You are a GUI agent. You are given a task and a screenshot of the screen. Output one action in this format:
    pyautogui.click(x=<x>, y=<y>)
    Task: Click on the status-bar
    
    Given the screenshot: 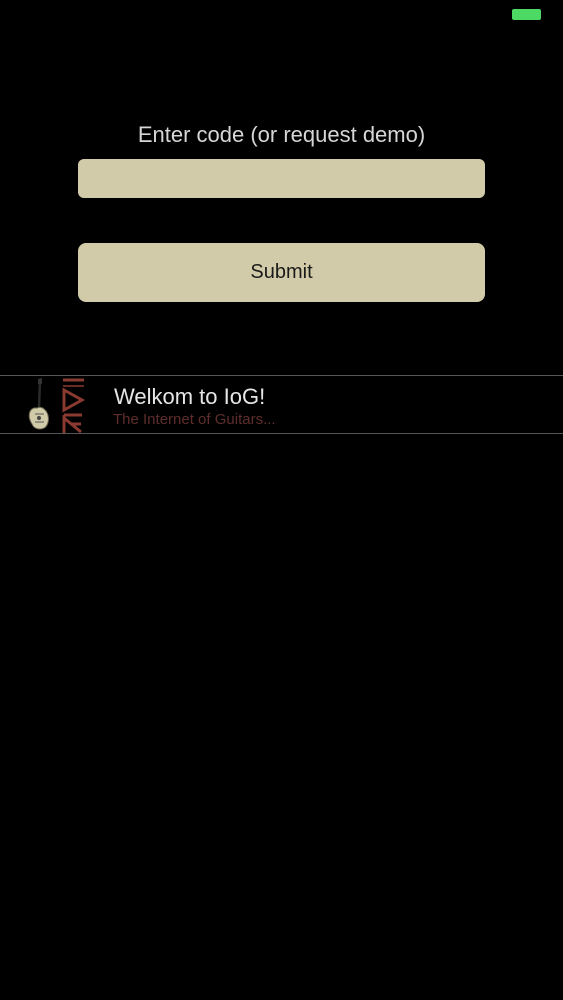 What is the action you would take?
    pyautogui.click(x=281, y=14)
    